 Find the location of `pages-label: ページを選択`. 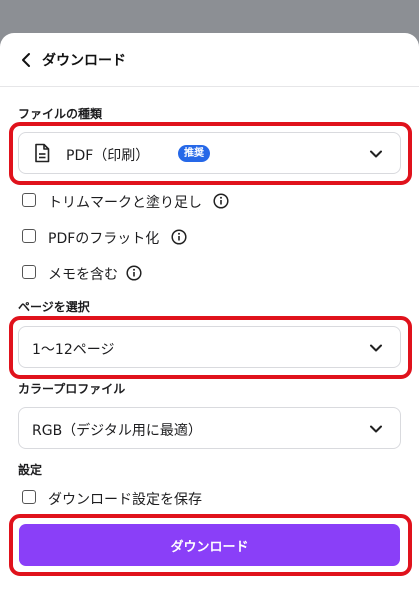

pages-label: ページを選択 is located at coordinates (54, 307).